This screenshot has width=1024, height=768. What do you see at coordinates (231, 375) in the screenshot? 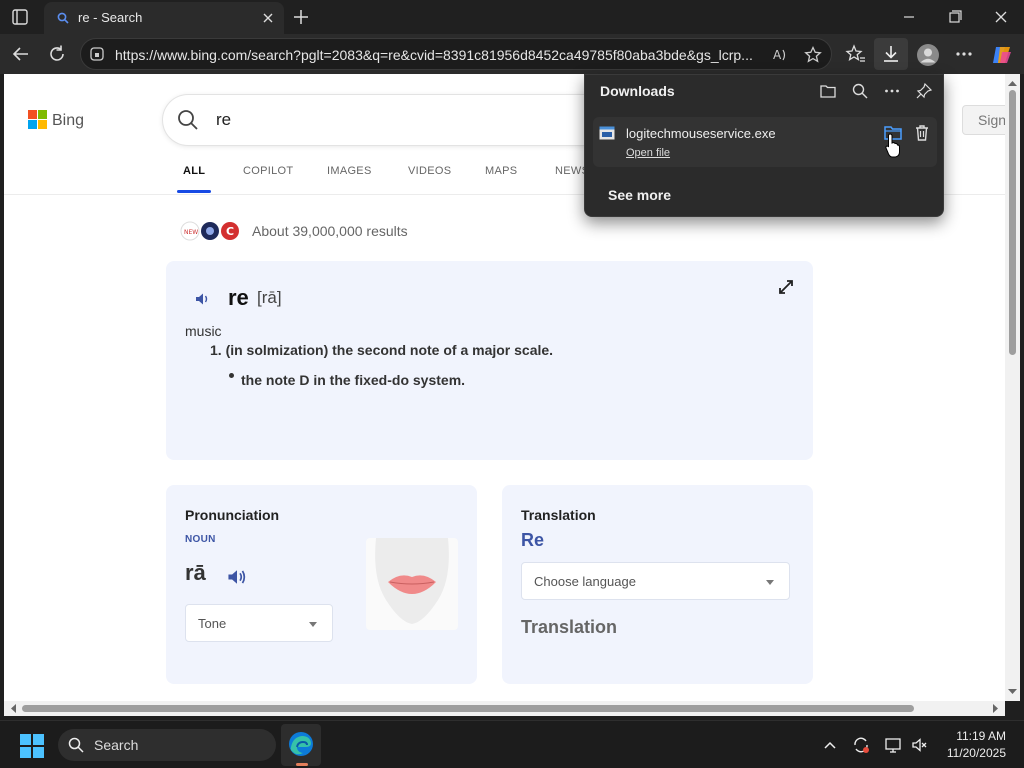
I see `bullet-icon` at bounding box center [231, 375].